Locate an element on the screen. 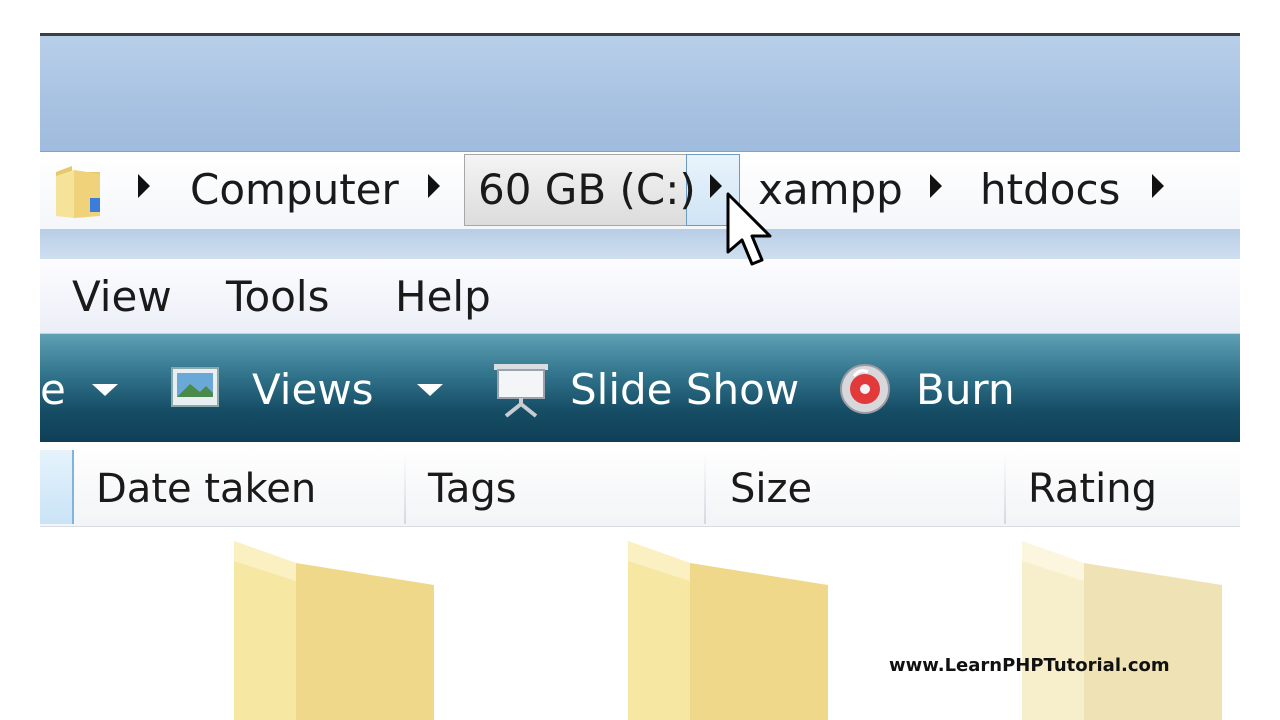  views-icon is located at coordinates (195, 387).